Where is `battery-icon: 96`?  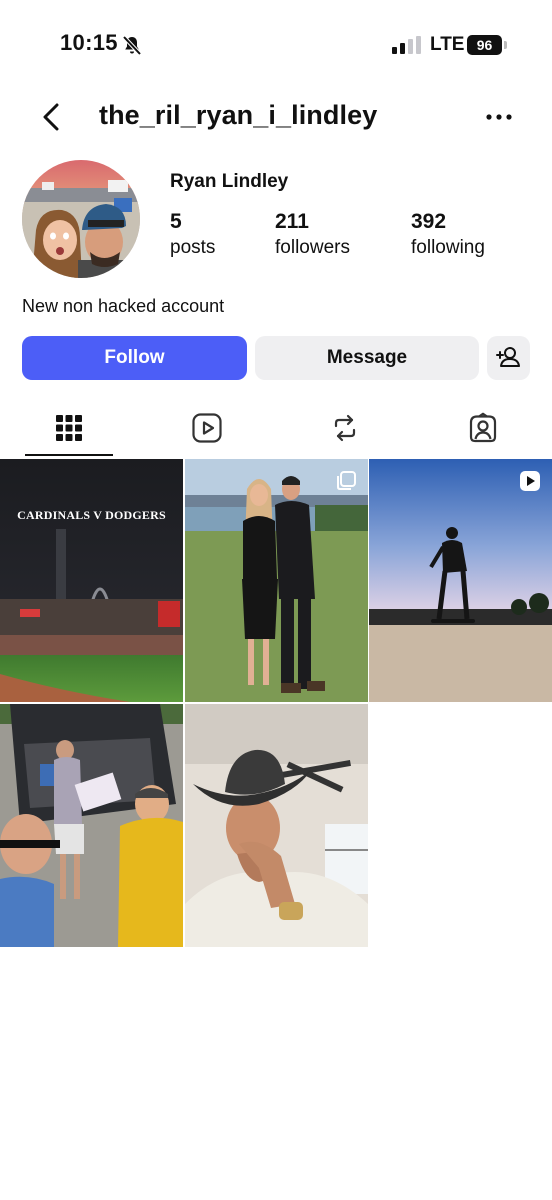 battery-icon: 96 is located at coordinates (487, 45).